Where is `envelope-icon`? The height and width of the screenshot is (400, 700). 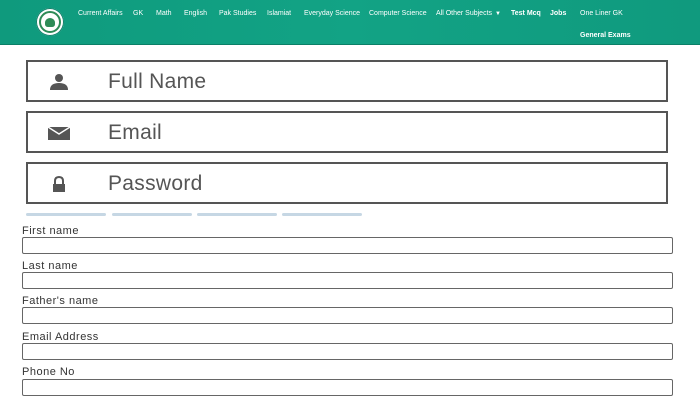 envelope-icon is located at coordinates (59, 133).